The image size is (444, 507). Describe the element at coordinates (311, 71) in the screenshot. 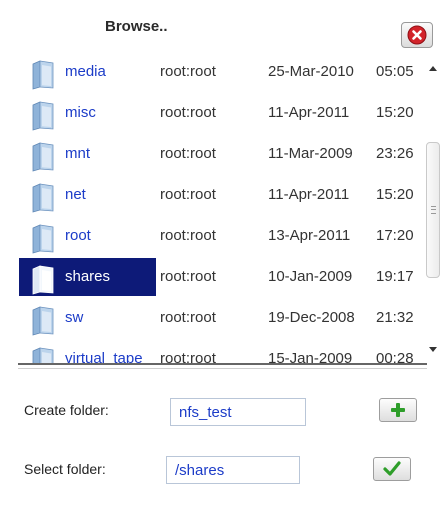

I see `file-date: 25-Mar-2010` at that location.